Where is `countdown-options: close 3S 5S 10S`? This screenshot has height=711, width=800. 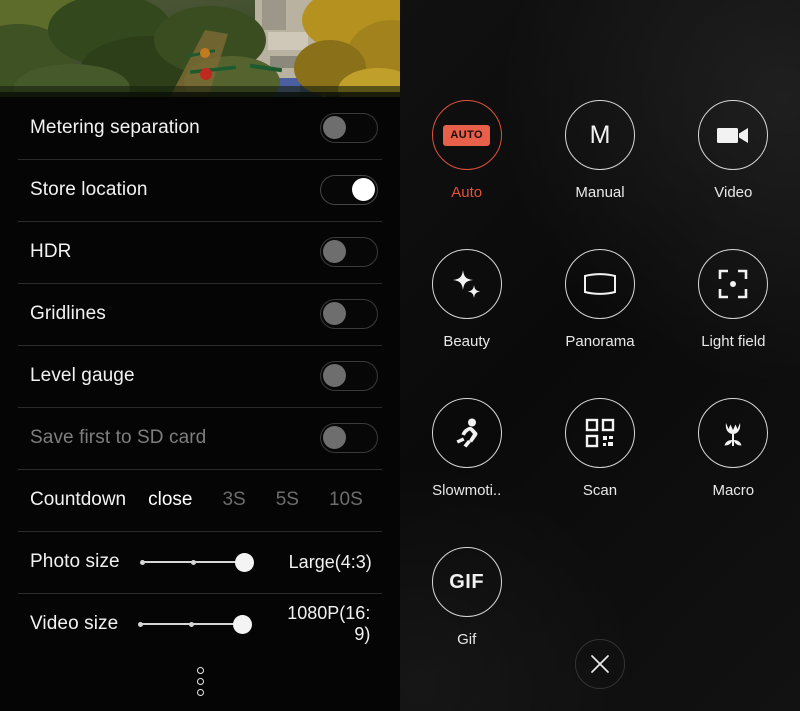
countdown-options: close 3S 5S 10S is located at coordinates (254, 500).